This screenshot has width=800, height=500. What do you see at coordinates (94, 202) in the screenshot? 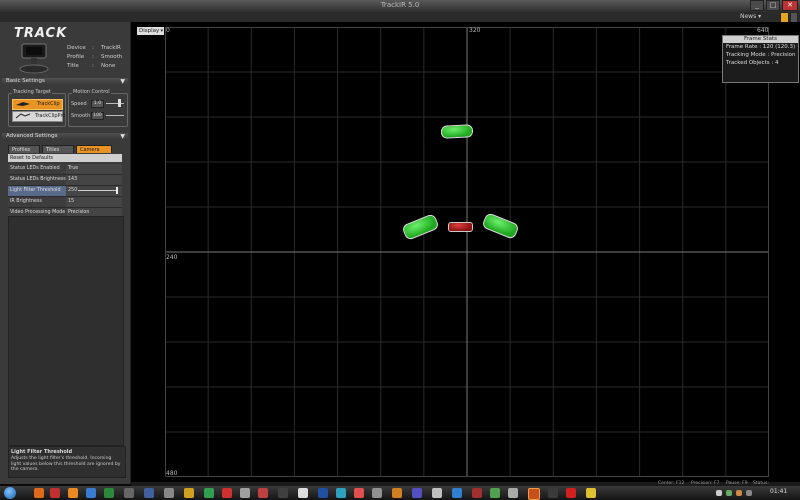
I see `property-value: 15` at bounding box center [94, 202].